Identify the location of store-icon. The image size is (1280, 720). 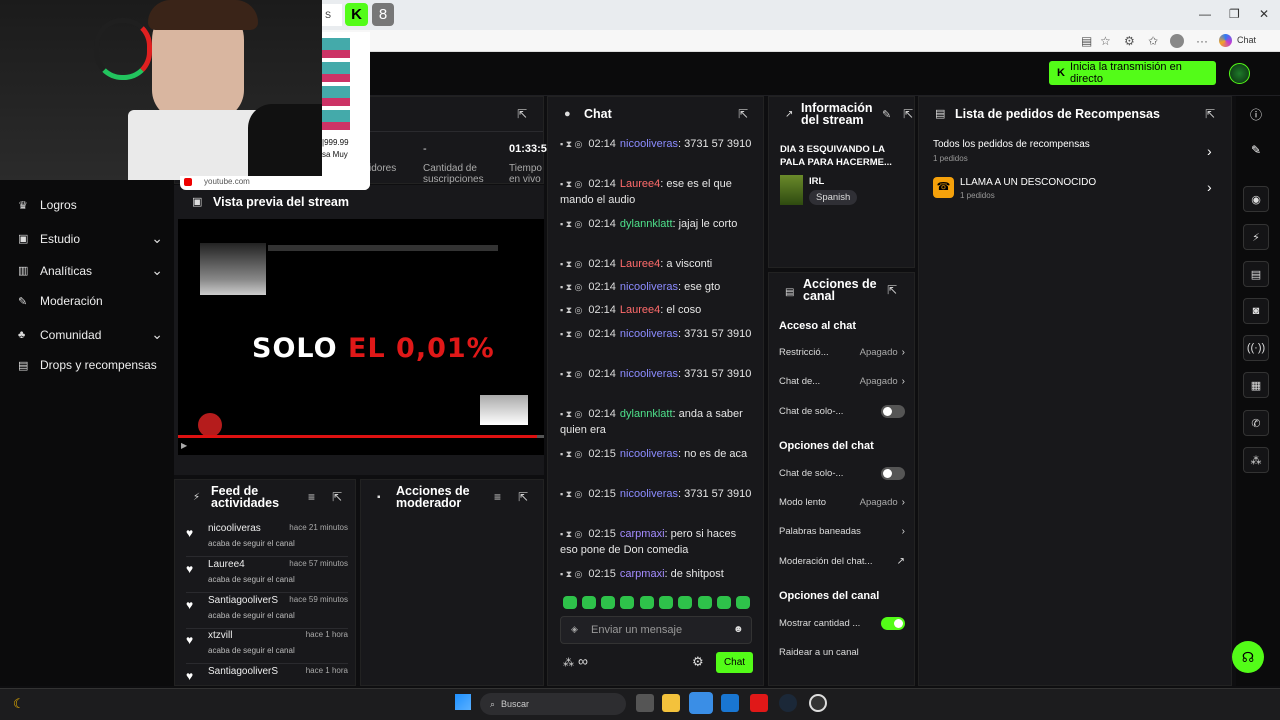
(730, 703).